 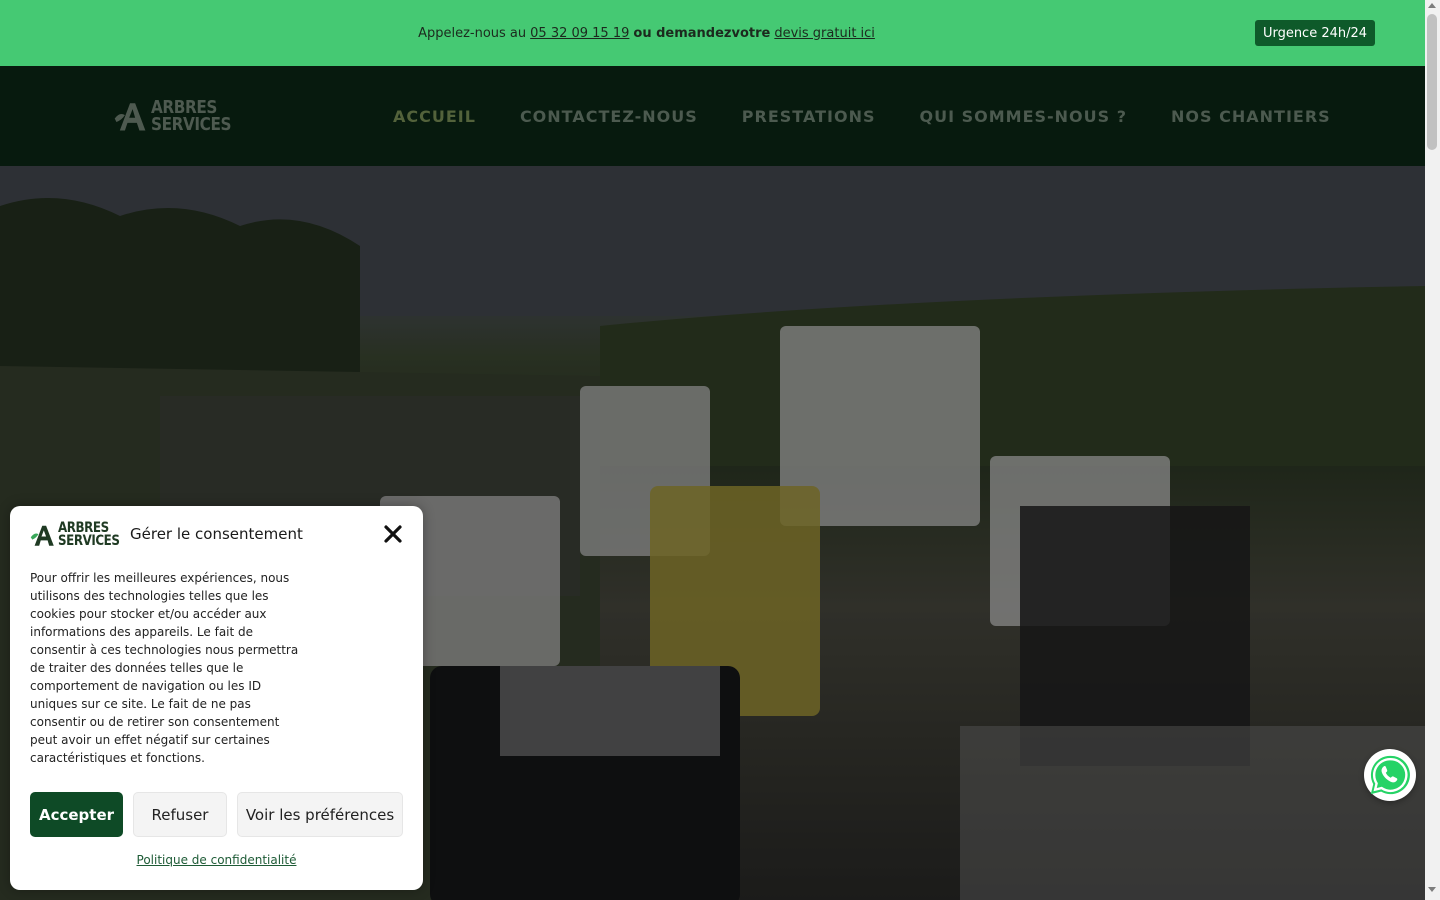 I want to click on nav-accueil: ACCUEIL, so click(x=434, y=116).